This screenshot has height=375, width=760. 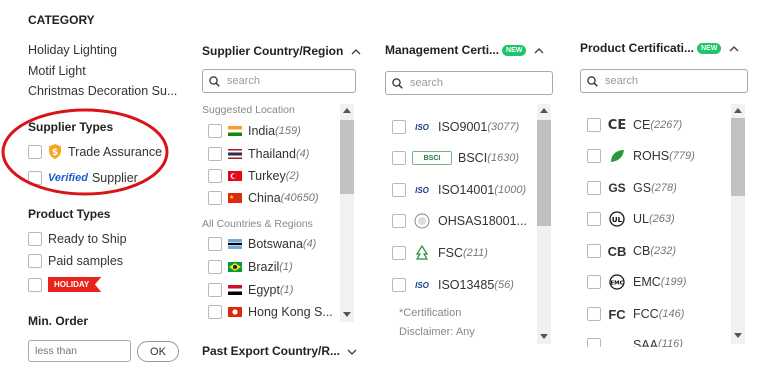 What do you see at coordinates (465, 83) in the screenshot?
I see `management-cert-search-input` at bounding box center [465, 83].